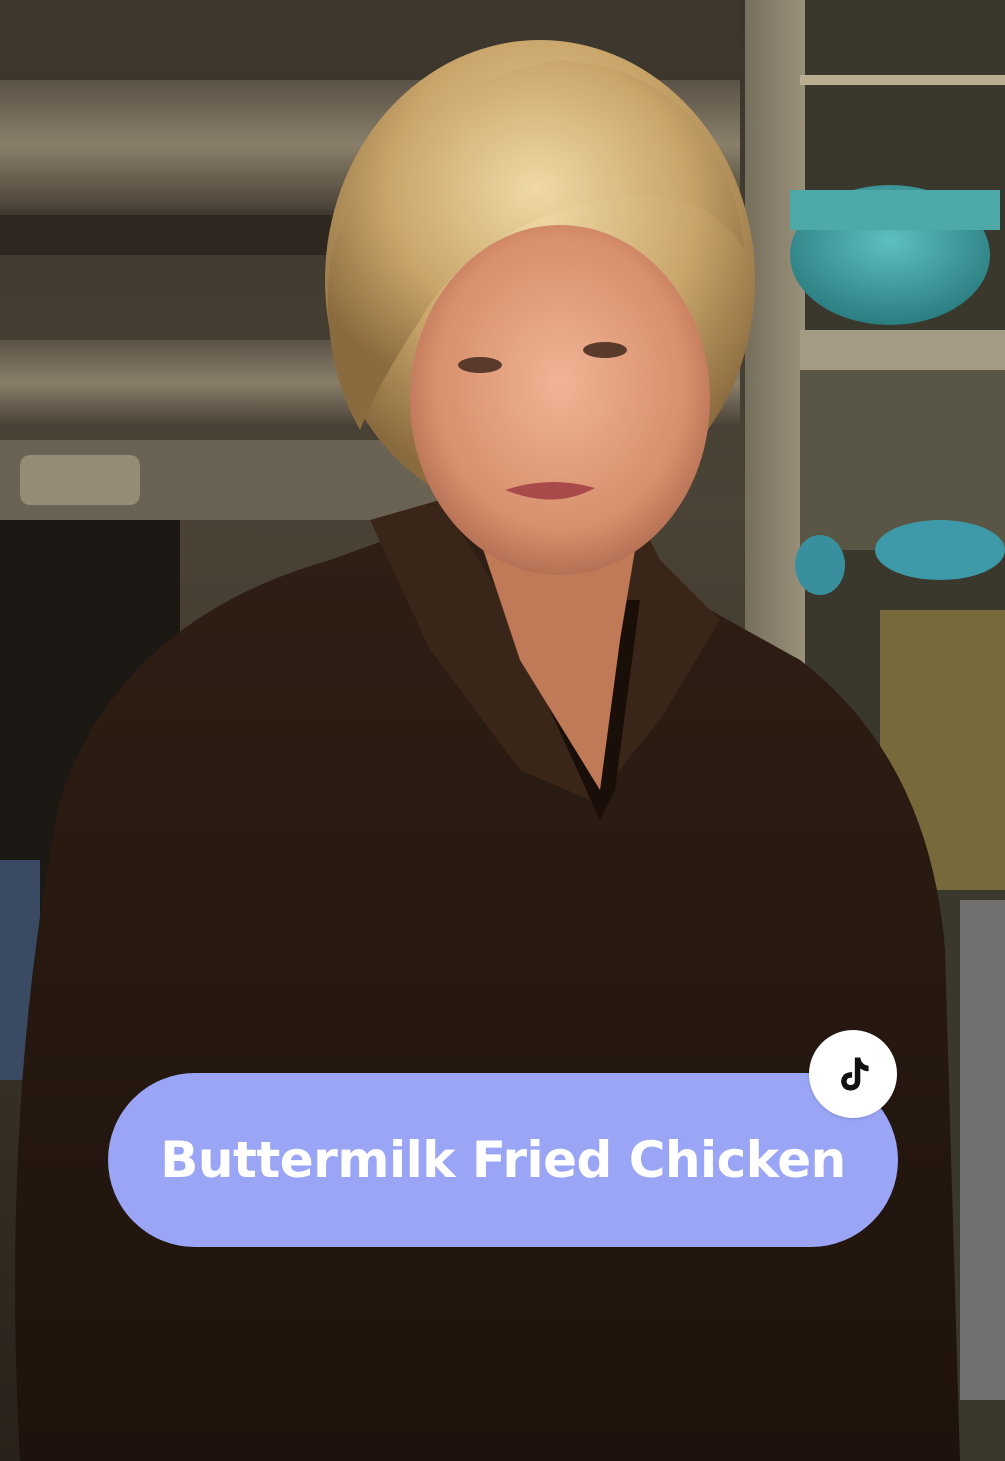  I want to click on tiktok-badge, so click(853, 1074).